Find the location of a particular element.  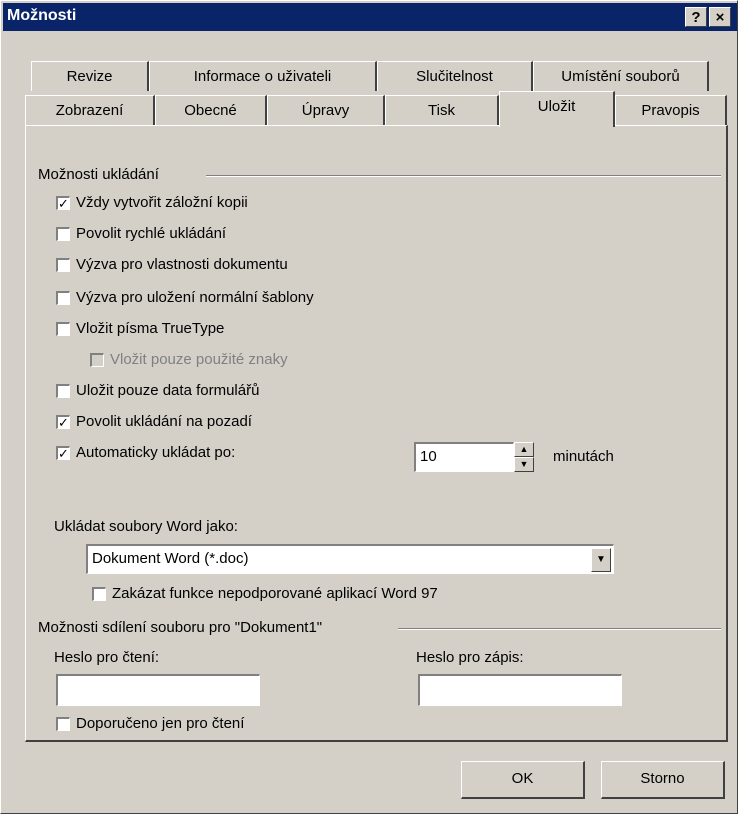

write-password-input is located at coordinates (520, 690).